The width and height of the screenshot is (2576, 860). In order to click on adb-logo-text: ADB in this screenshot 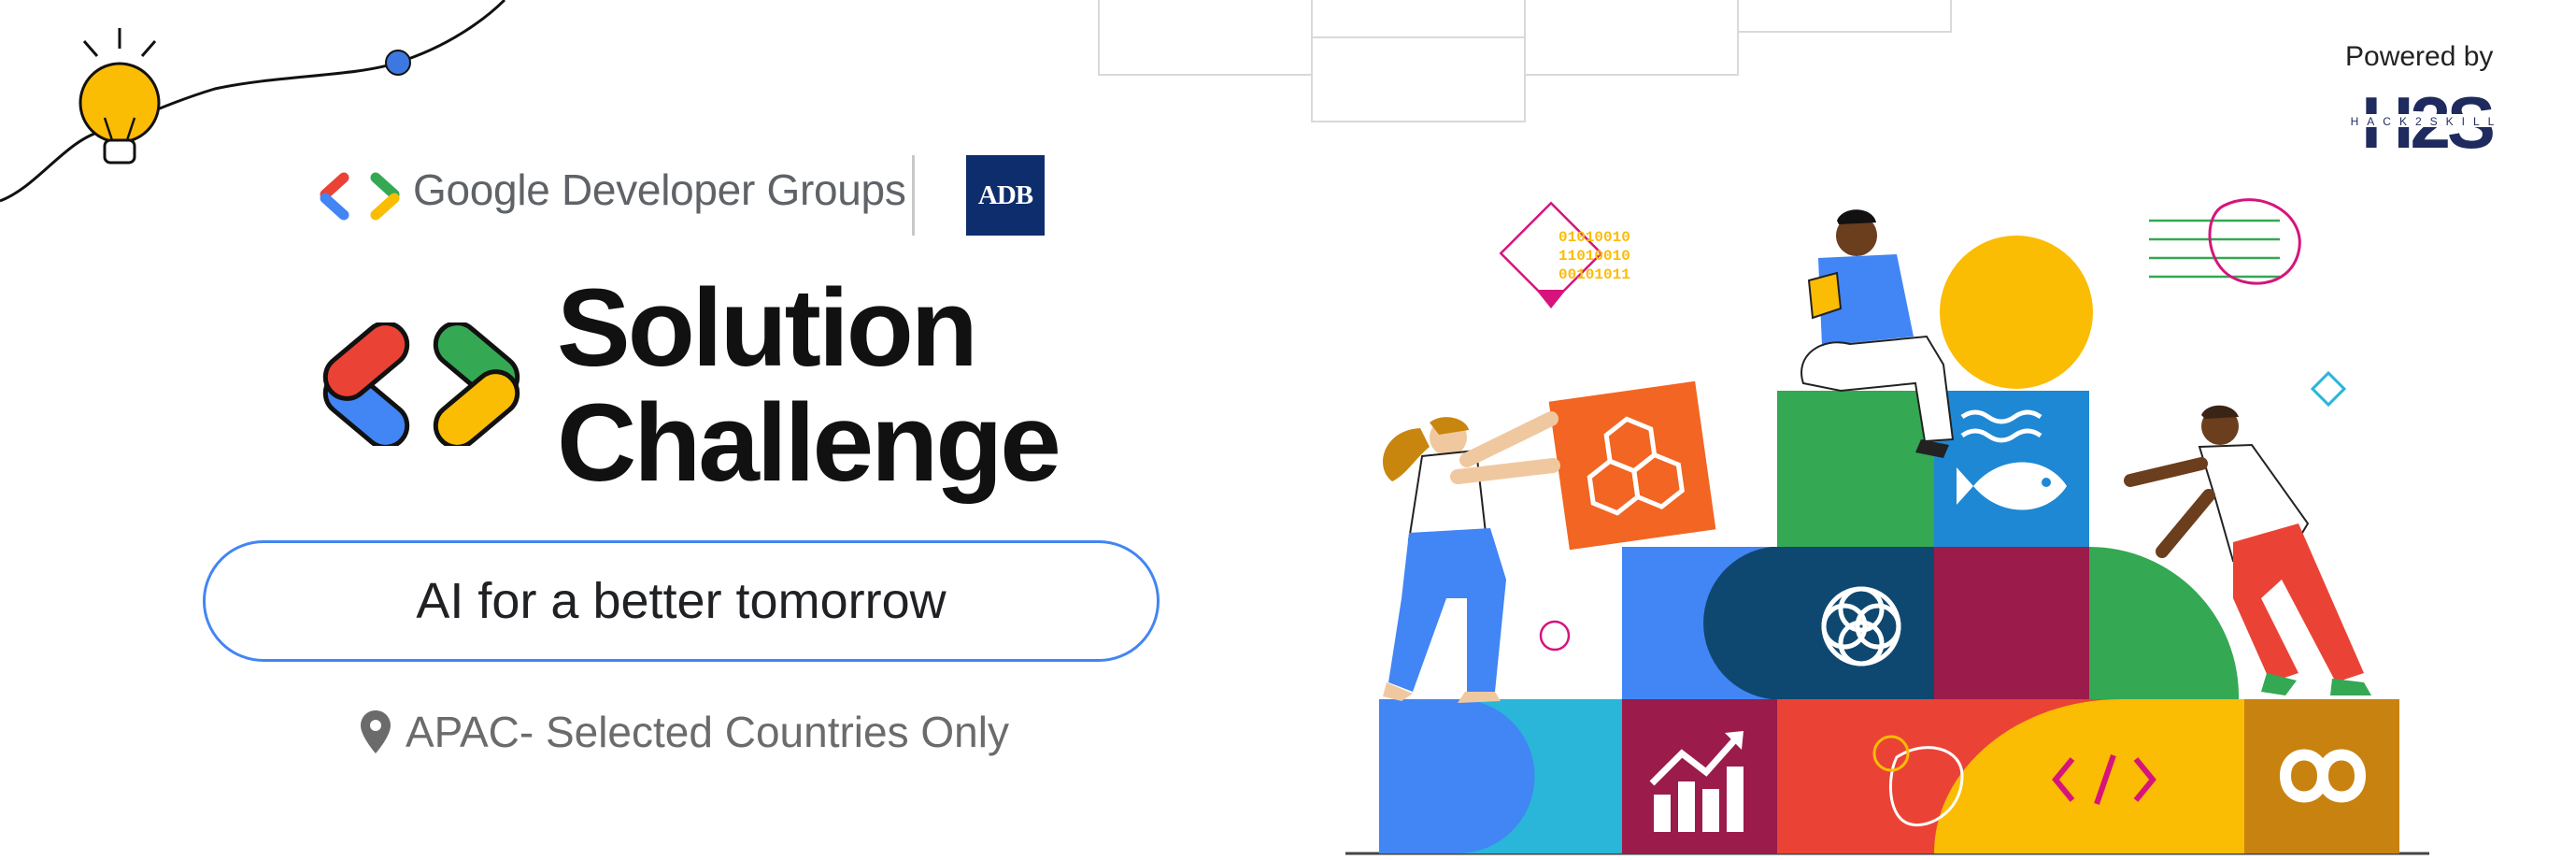, I will do `click(1005, 194)`.